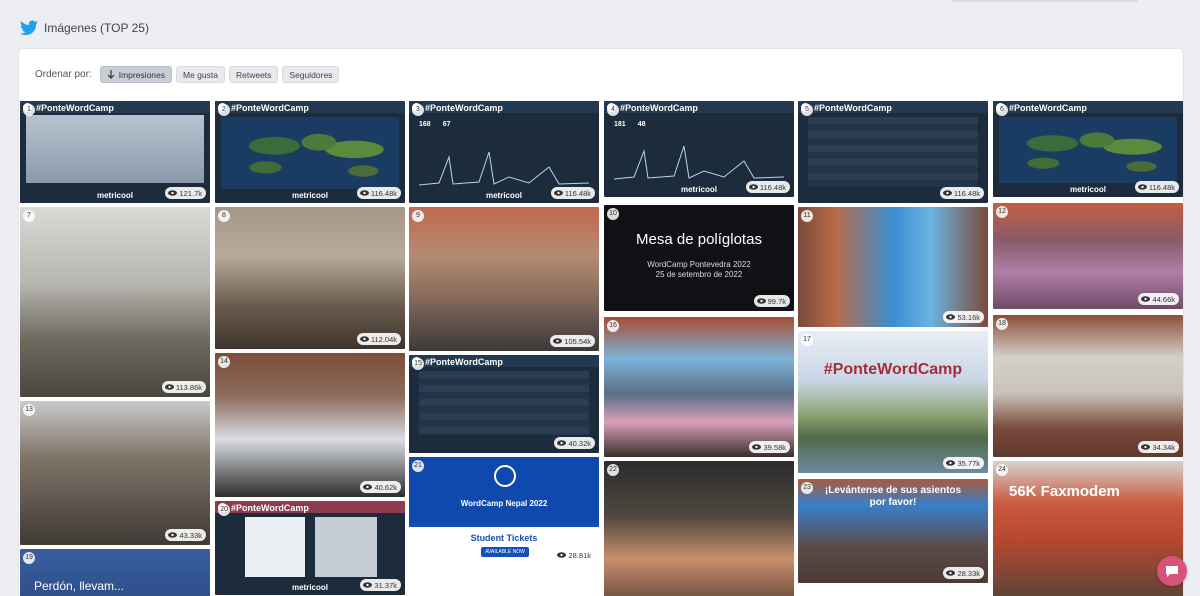 The width and height of the screenshot is (1200, 596). I want to click on screenshot-thumbnail, so click(115, 149).